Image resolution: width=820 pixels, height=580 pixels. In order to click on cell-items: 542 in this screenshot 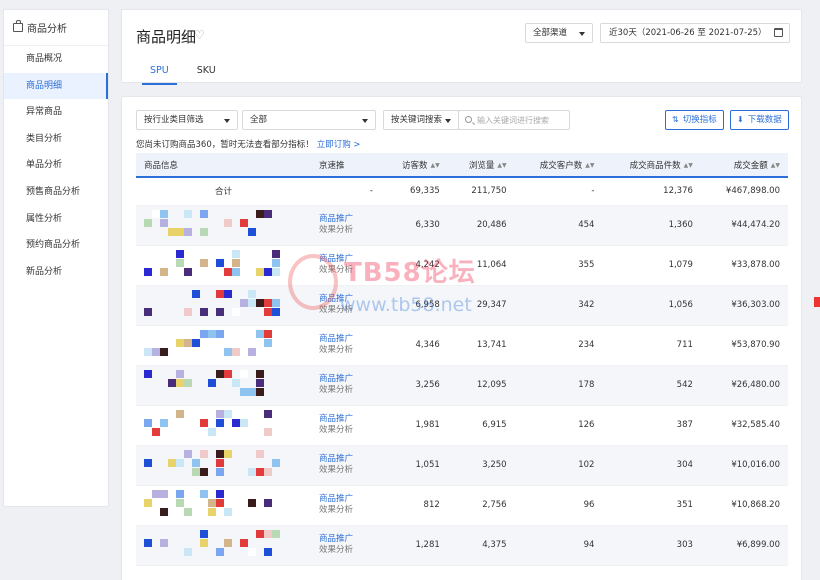, I will do `click(651, 385)`.